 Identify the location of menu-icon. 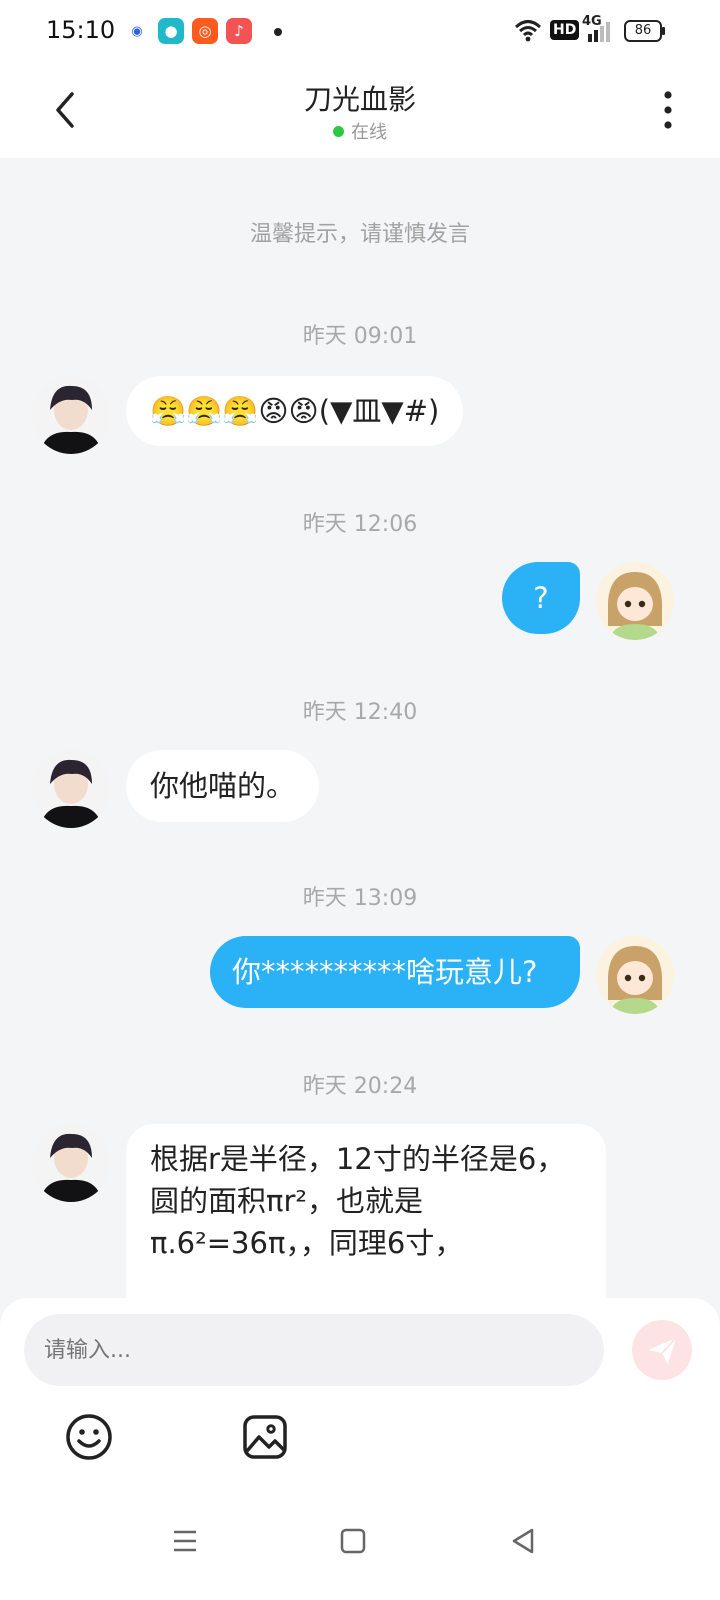
(185, 1541).